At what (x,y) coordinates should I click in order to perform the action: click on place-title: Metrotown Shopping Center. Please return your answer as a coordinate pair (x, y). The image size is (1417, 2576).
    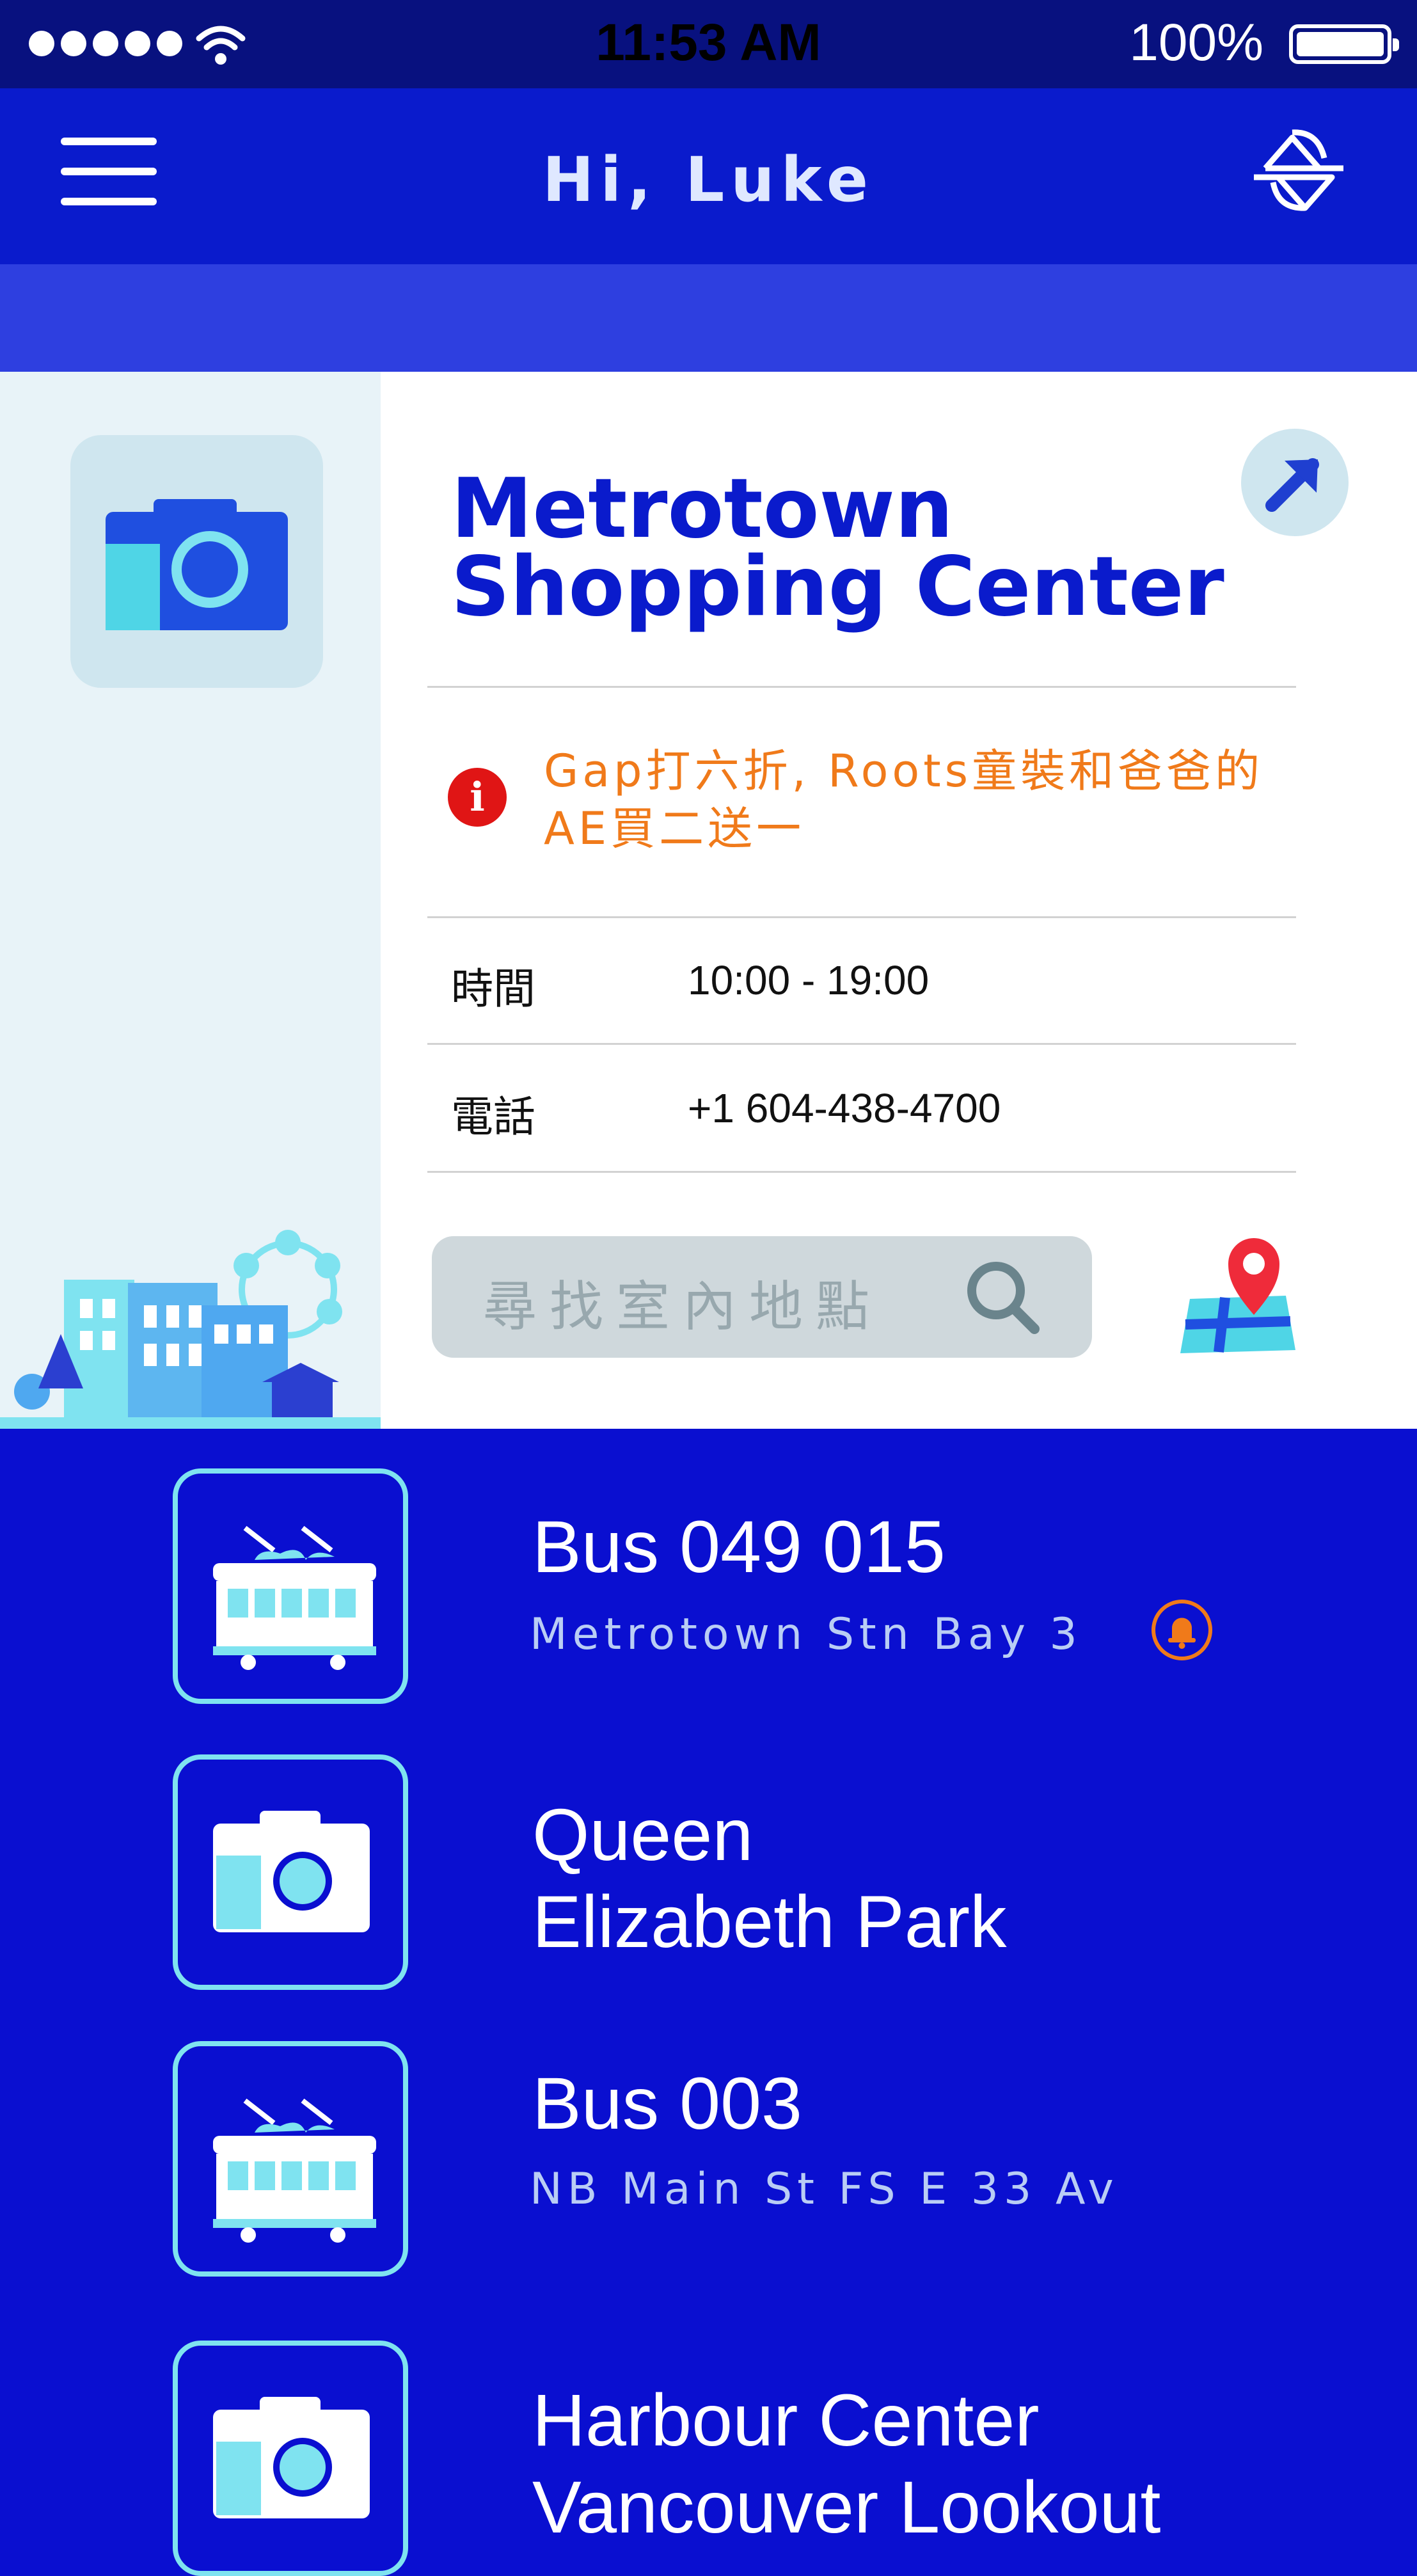
    Looking at the image, I should click on (837, 548).